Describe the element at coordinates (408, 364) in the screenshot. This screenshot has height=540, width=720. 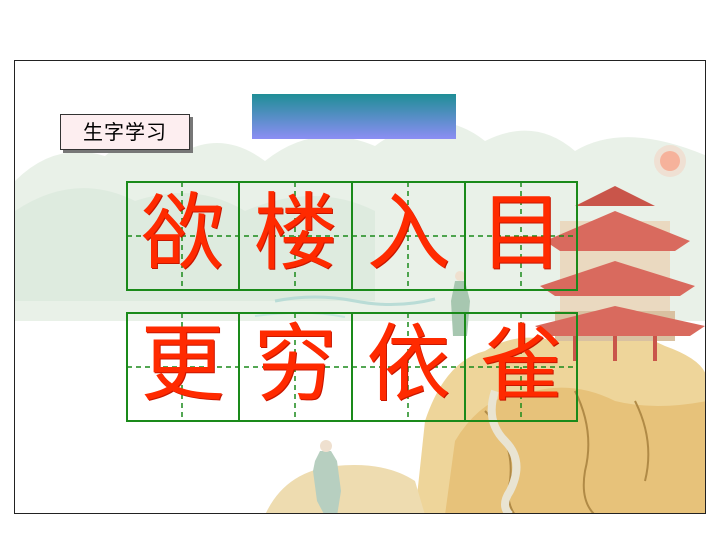
I see `character-cell: 依` at that location.